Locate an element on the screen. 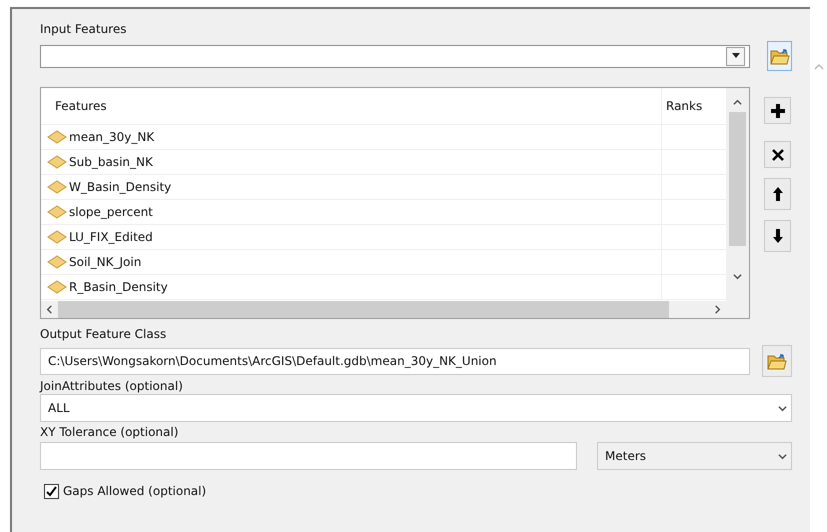 Image resolution: width=827 pixels, height=532 pixels. checkbox is located at coordinates (51, 491).